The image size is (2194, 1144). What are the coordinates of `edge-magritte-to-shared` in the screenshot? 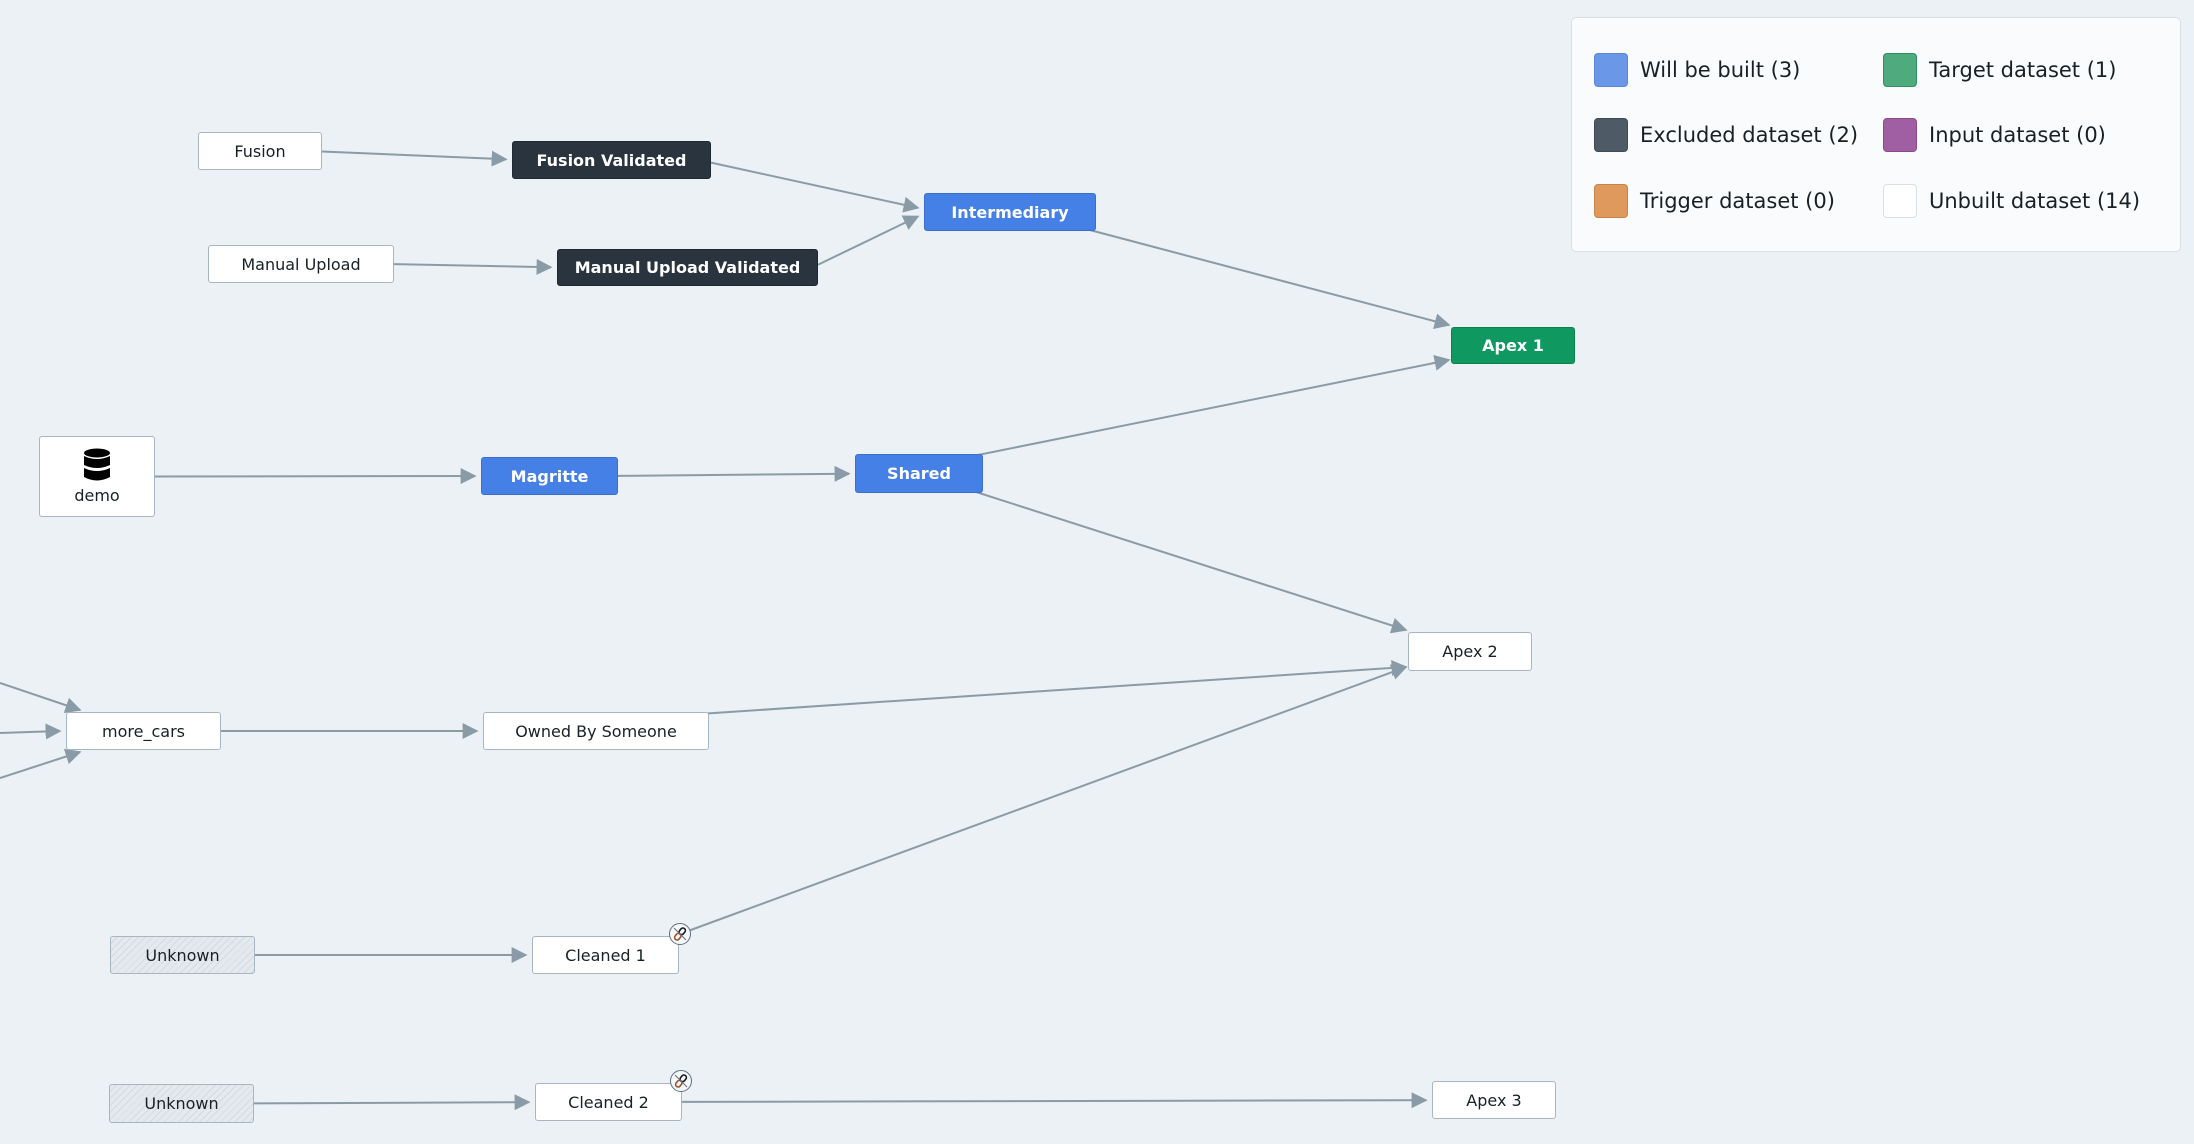 It's located at (734, 473).